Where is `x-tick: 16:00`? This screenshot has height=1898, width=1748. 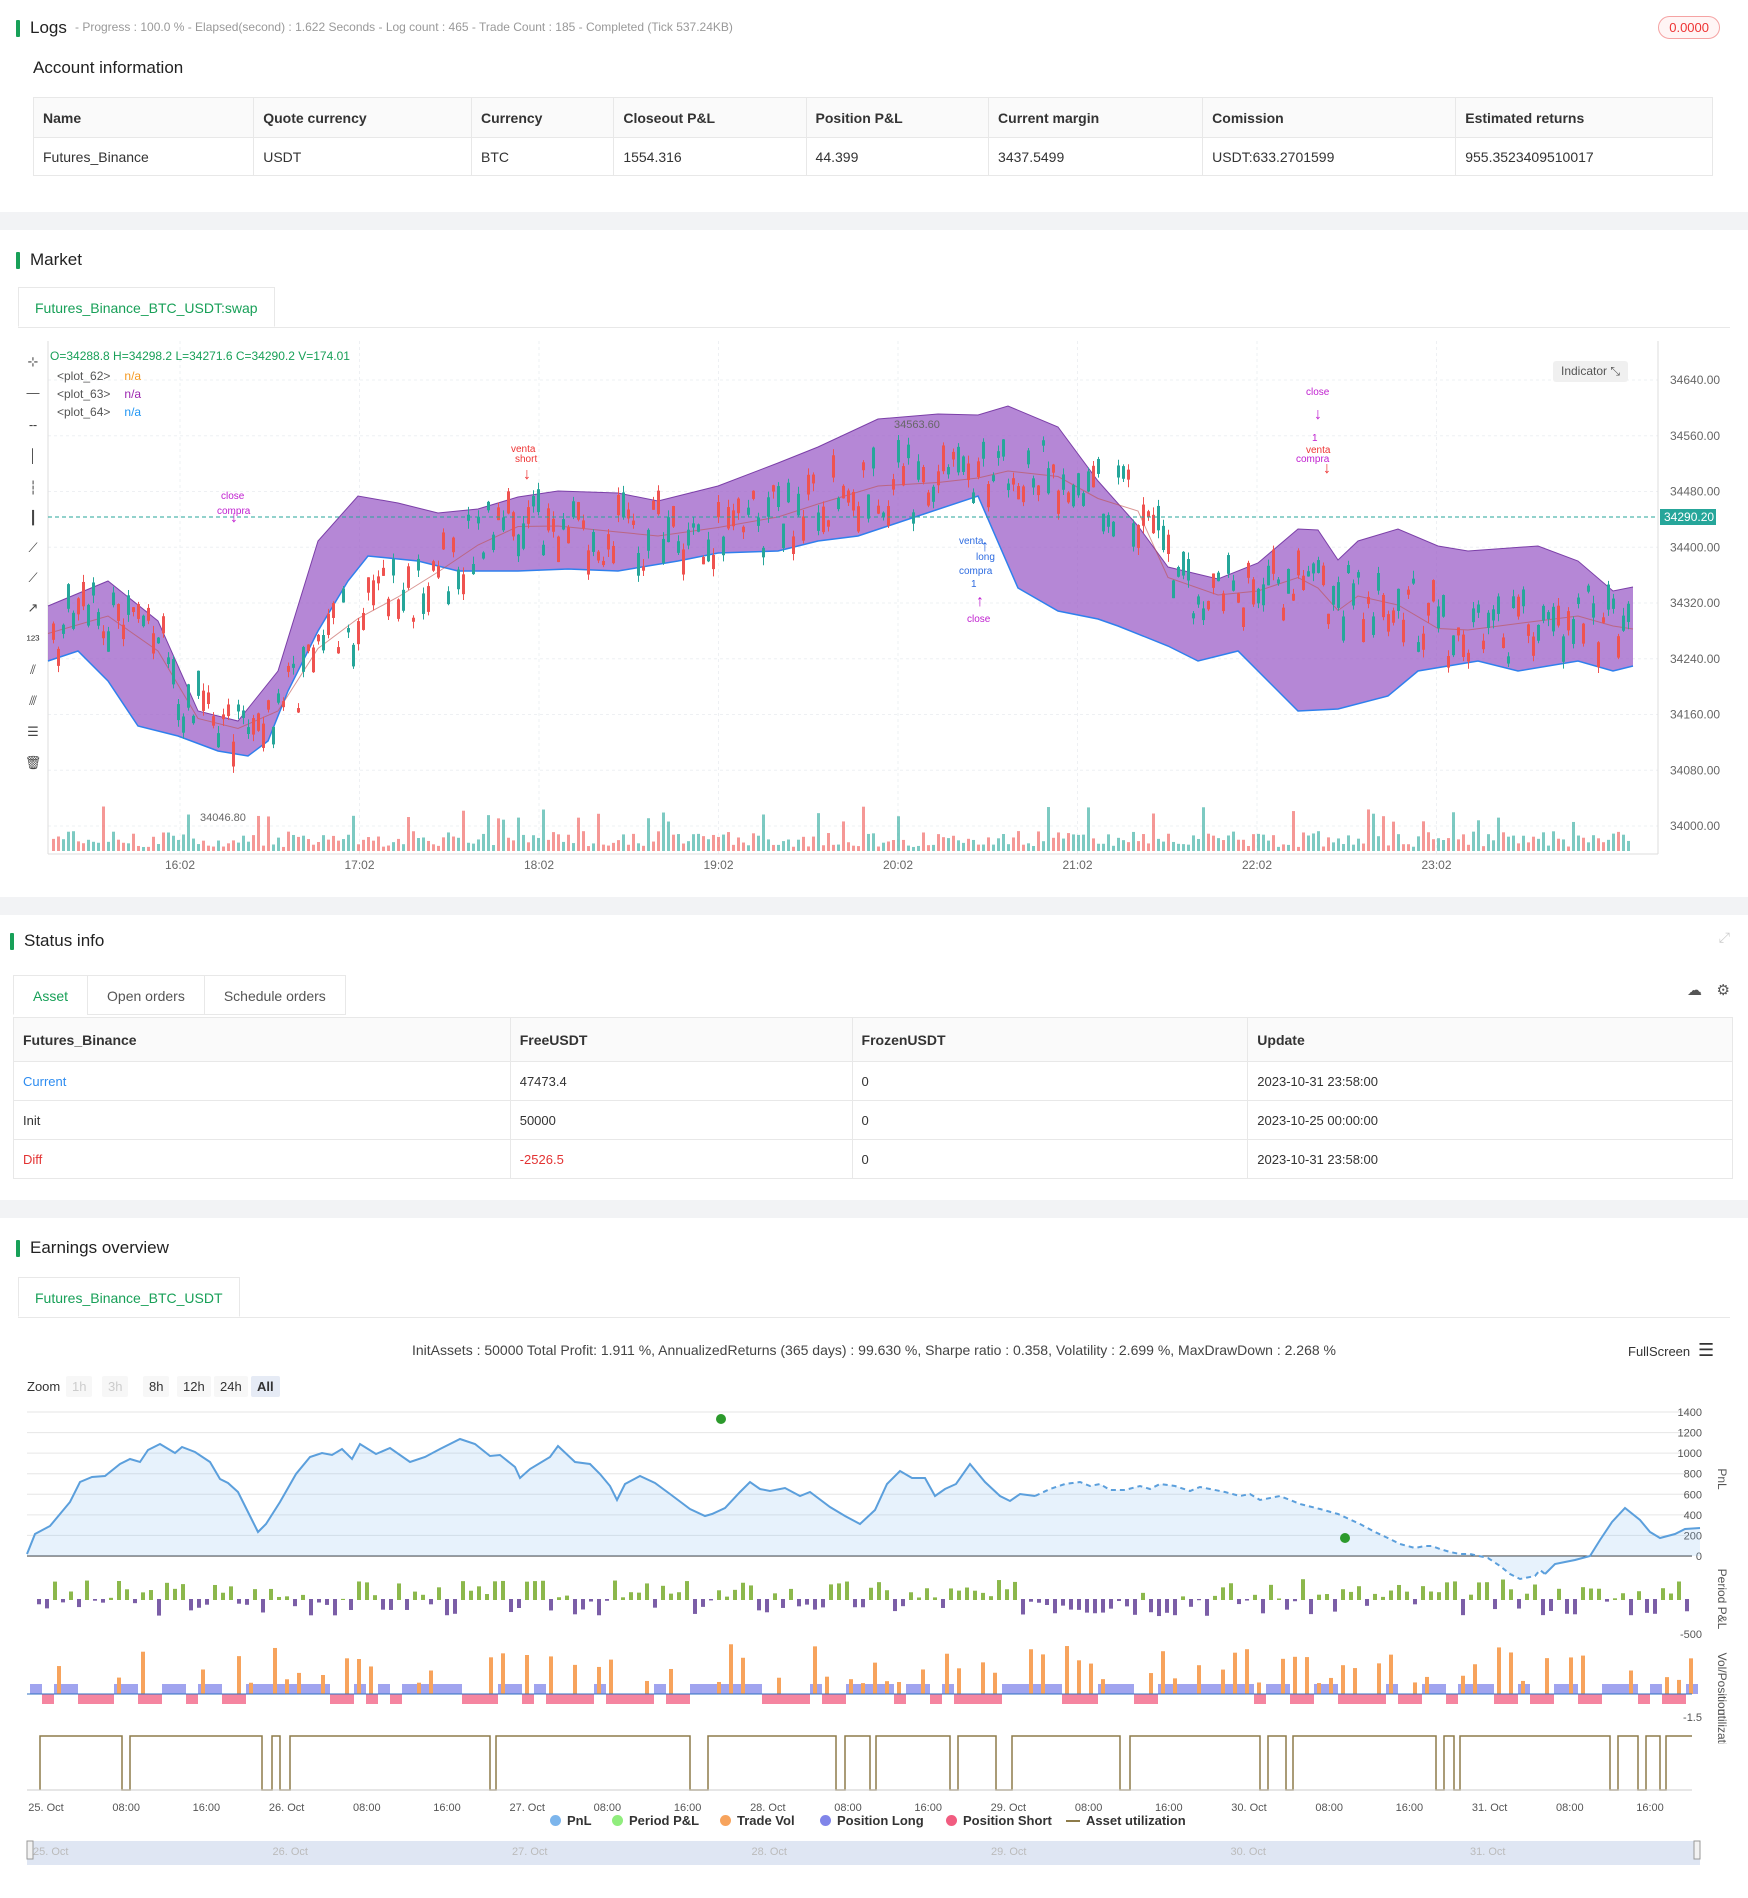
x-tick: 16:00 is located at coordinates (1410, 1808).